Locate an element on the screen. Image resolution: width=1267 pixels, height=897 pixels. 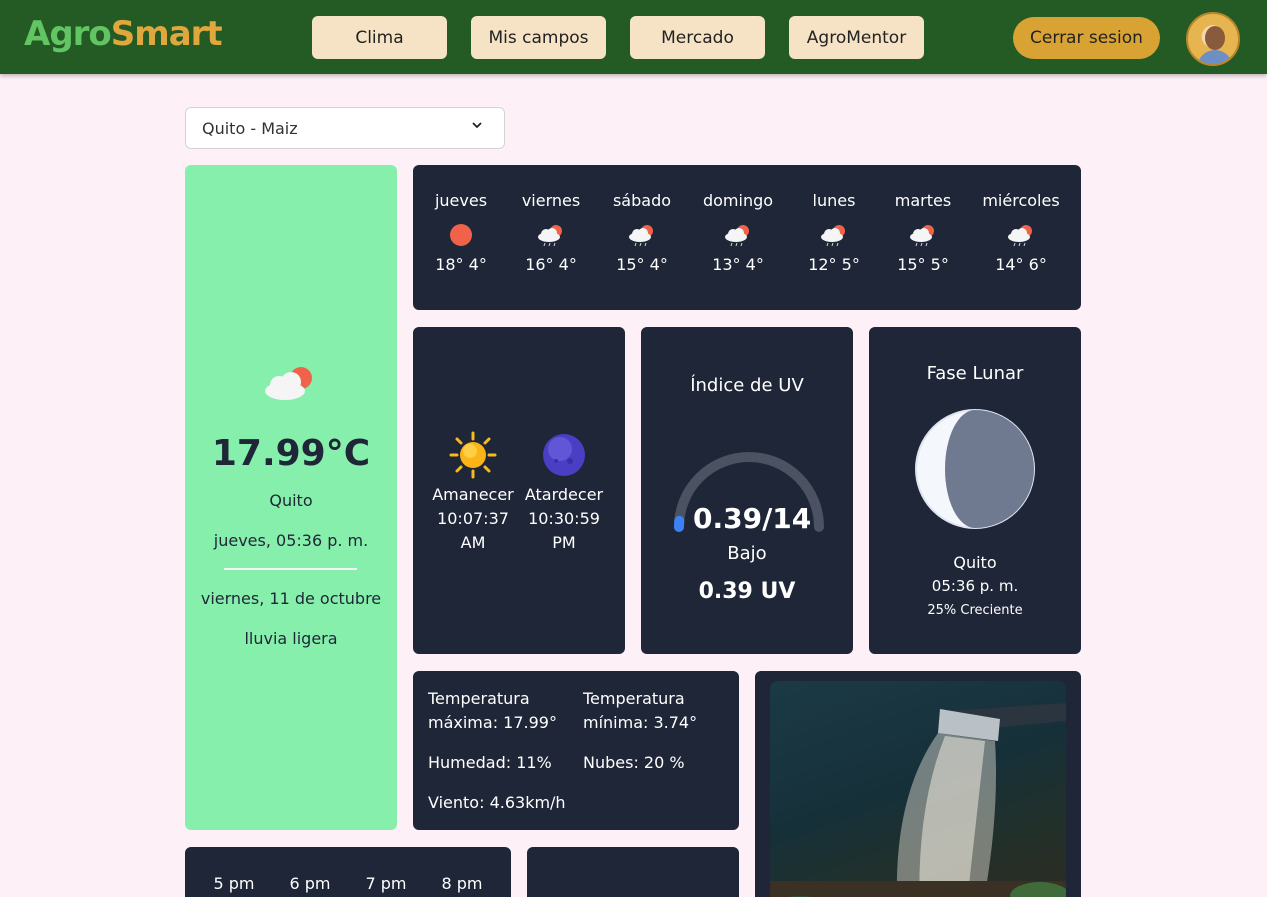
watering-image-card is located at coordinates (918, 784).